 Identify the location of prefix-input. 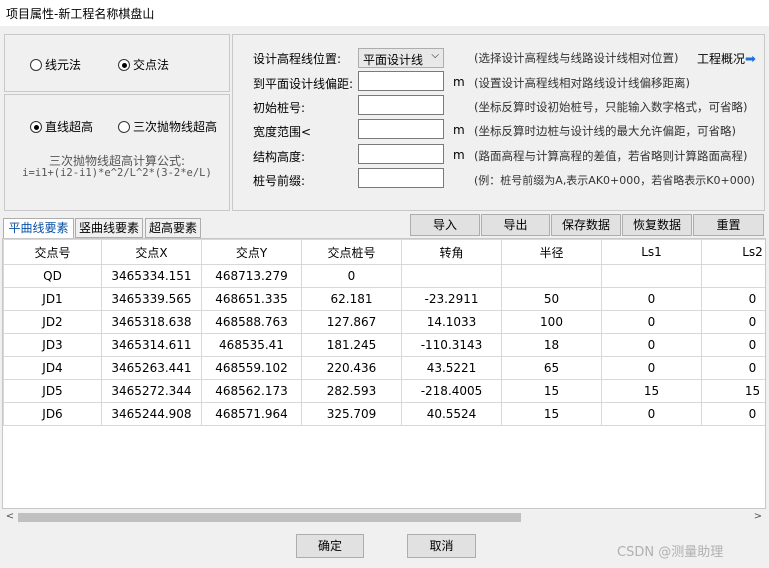
(401, 178).